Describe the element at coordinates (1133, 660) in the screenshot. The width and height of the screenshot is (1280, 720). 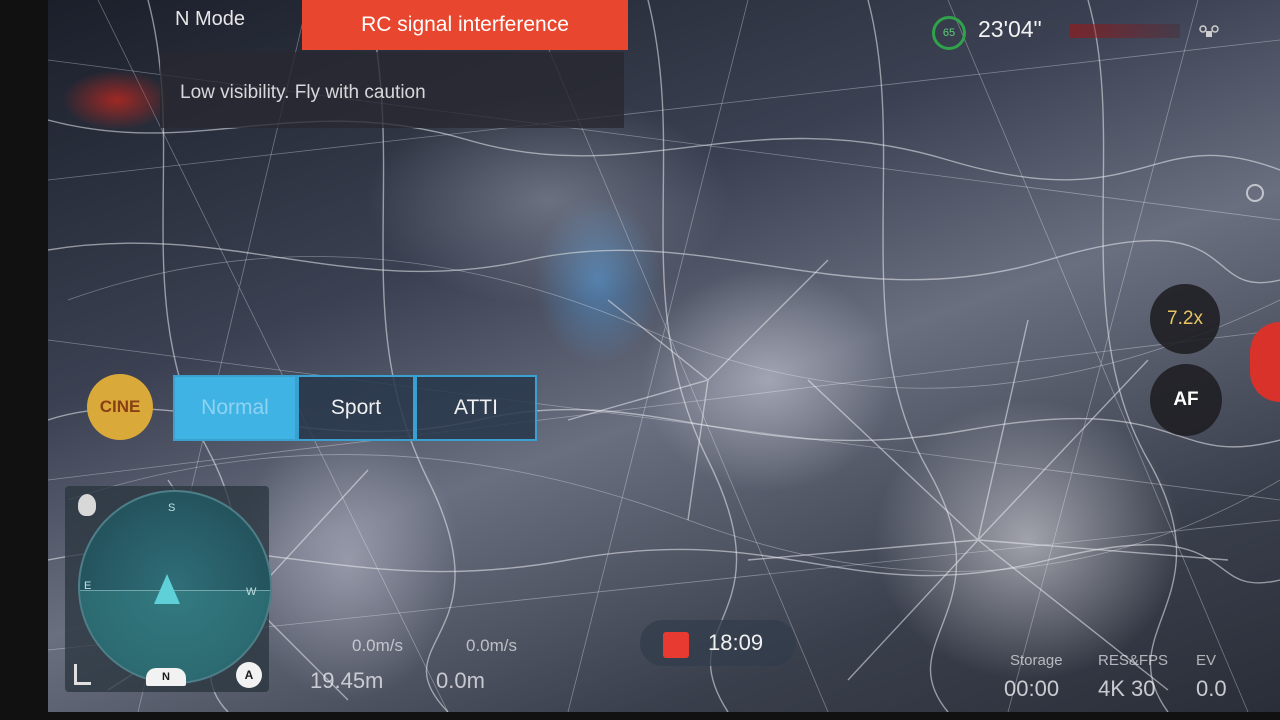
I see `resfps-label: RES&FPS` at that location.